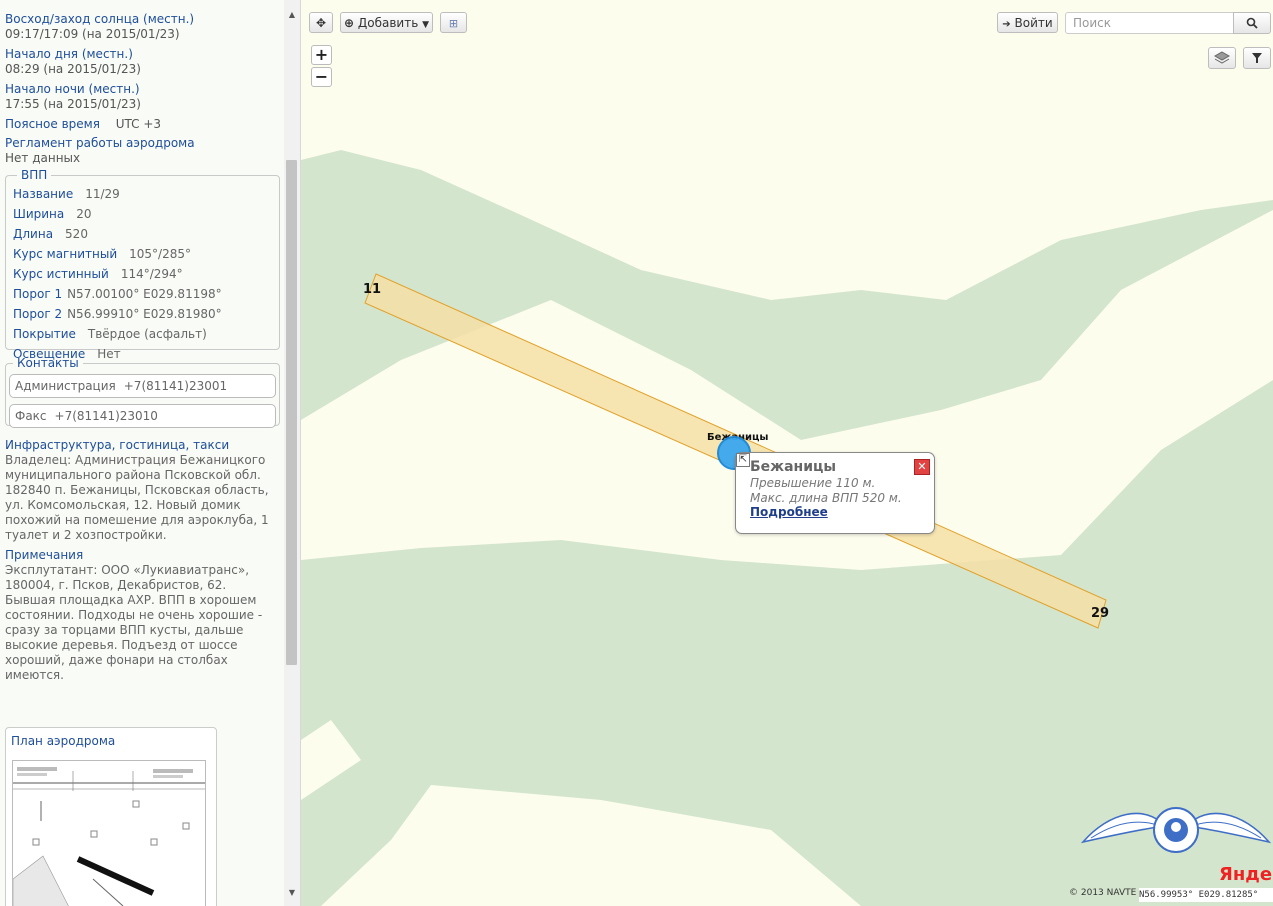  I want to click on runway-row-width: Ширина 20, so click(142, 214).